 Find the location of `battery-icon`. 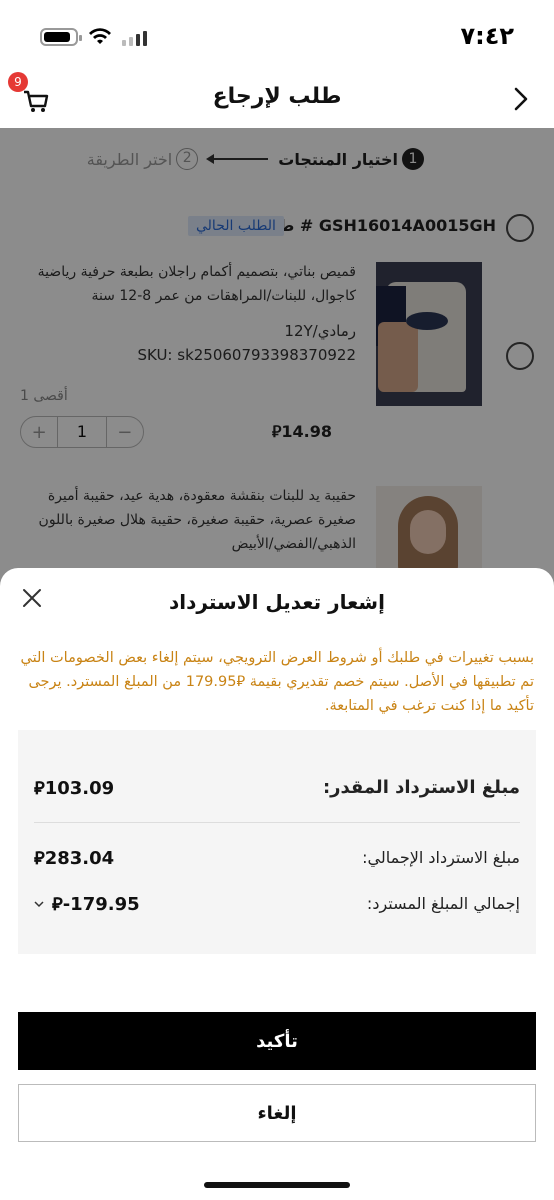

battery-icon is located at coordinates (61, 37).